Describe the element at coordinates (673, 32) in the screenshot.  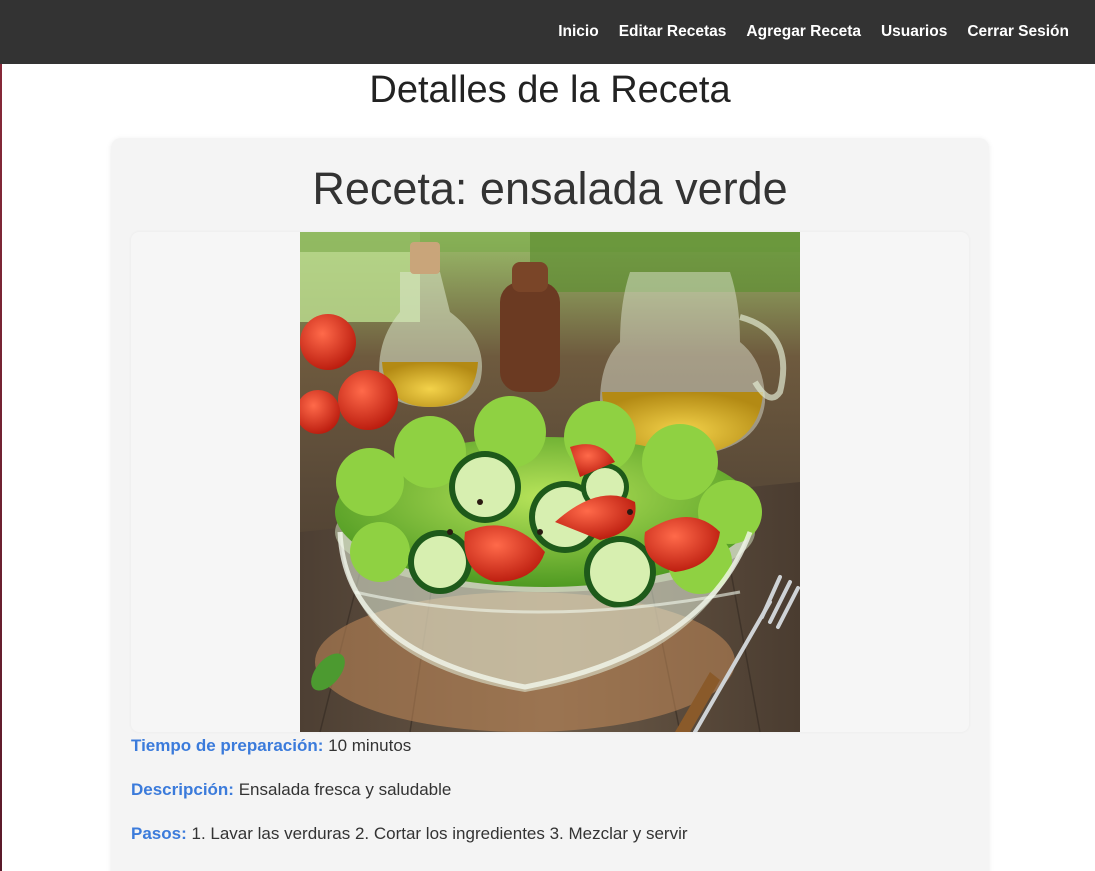
I see `nav-link-editar-recetas: Editar Recetas` at that location.